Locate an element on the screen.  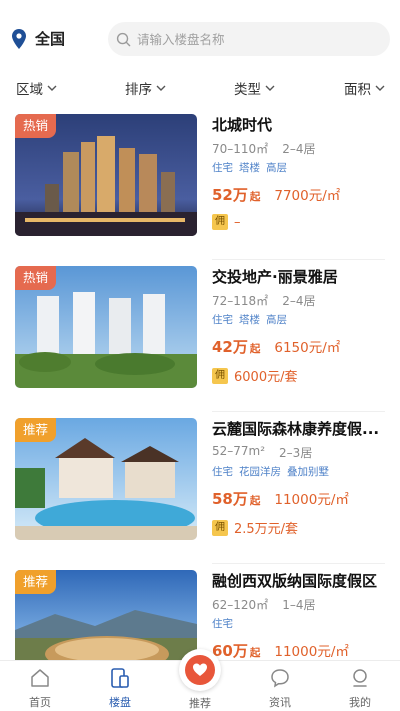
hot-badge: 热销 is located at coordinates (36, 278).